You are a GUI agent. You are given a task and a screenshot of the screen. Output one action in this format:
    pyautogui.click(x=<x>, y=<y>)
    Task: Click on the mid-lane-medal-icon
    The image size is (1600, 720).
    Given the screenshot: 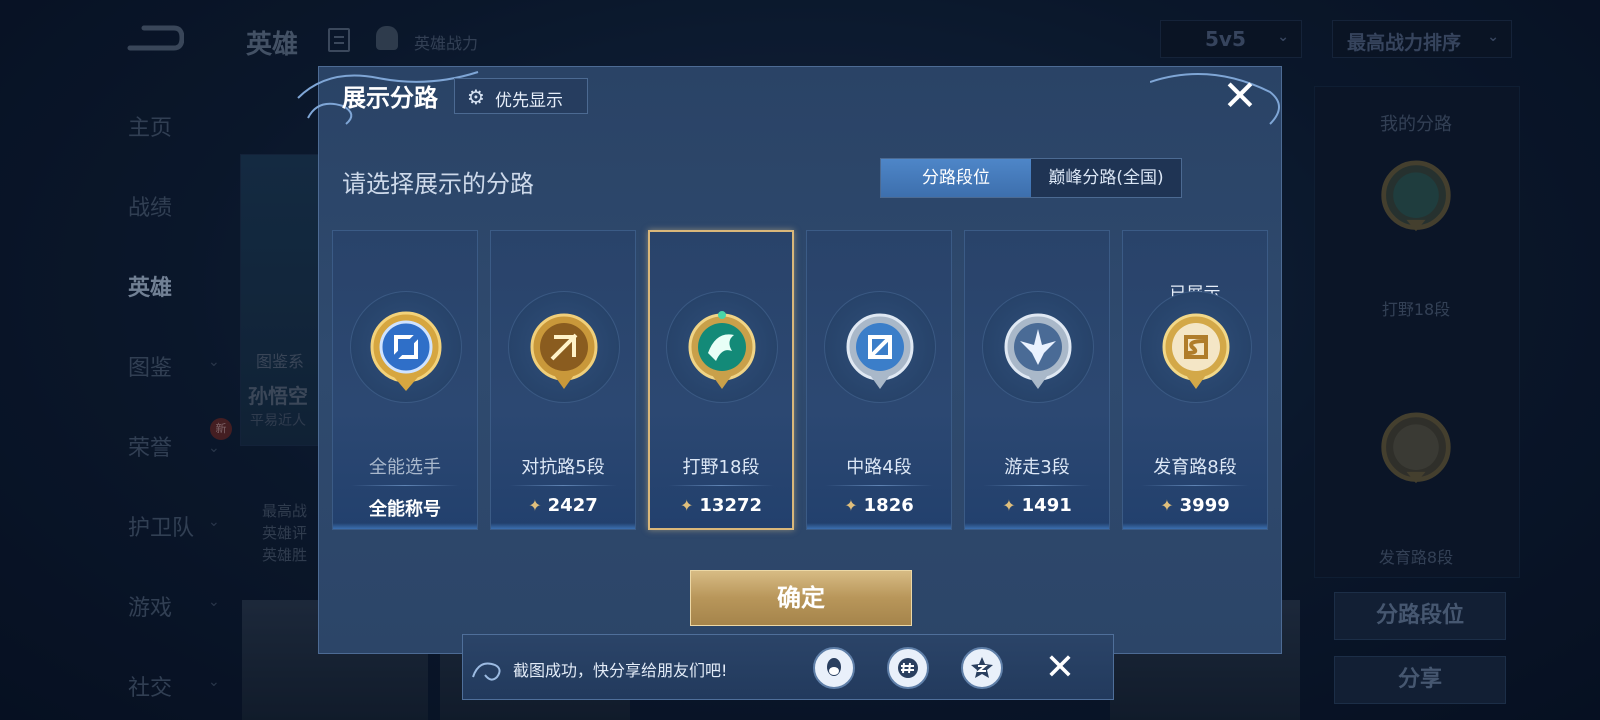 What is the action you would take?
    pyautogui.click(x=880, y=351)
    